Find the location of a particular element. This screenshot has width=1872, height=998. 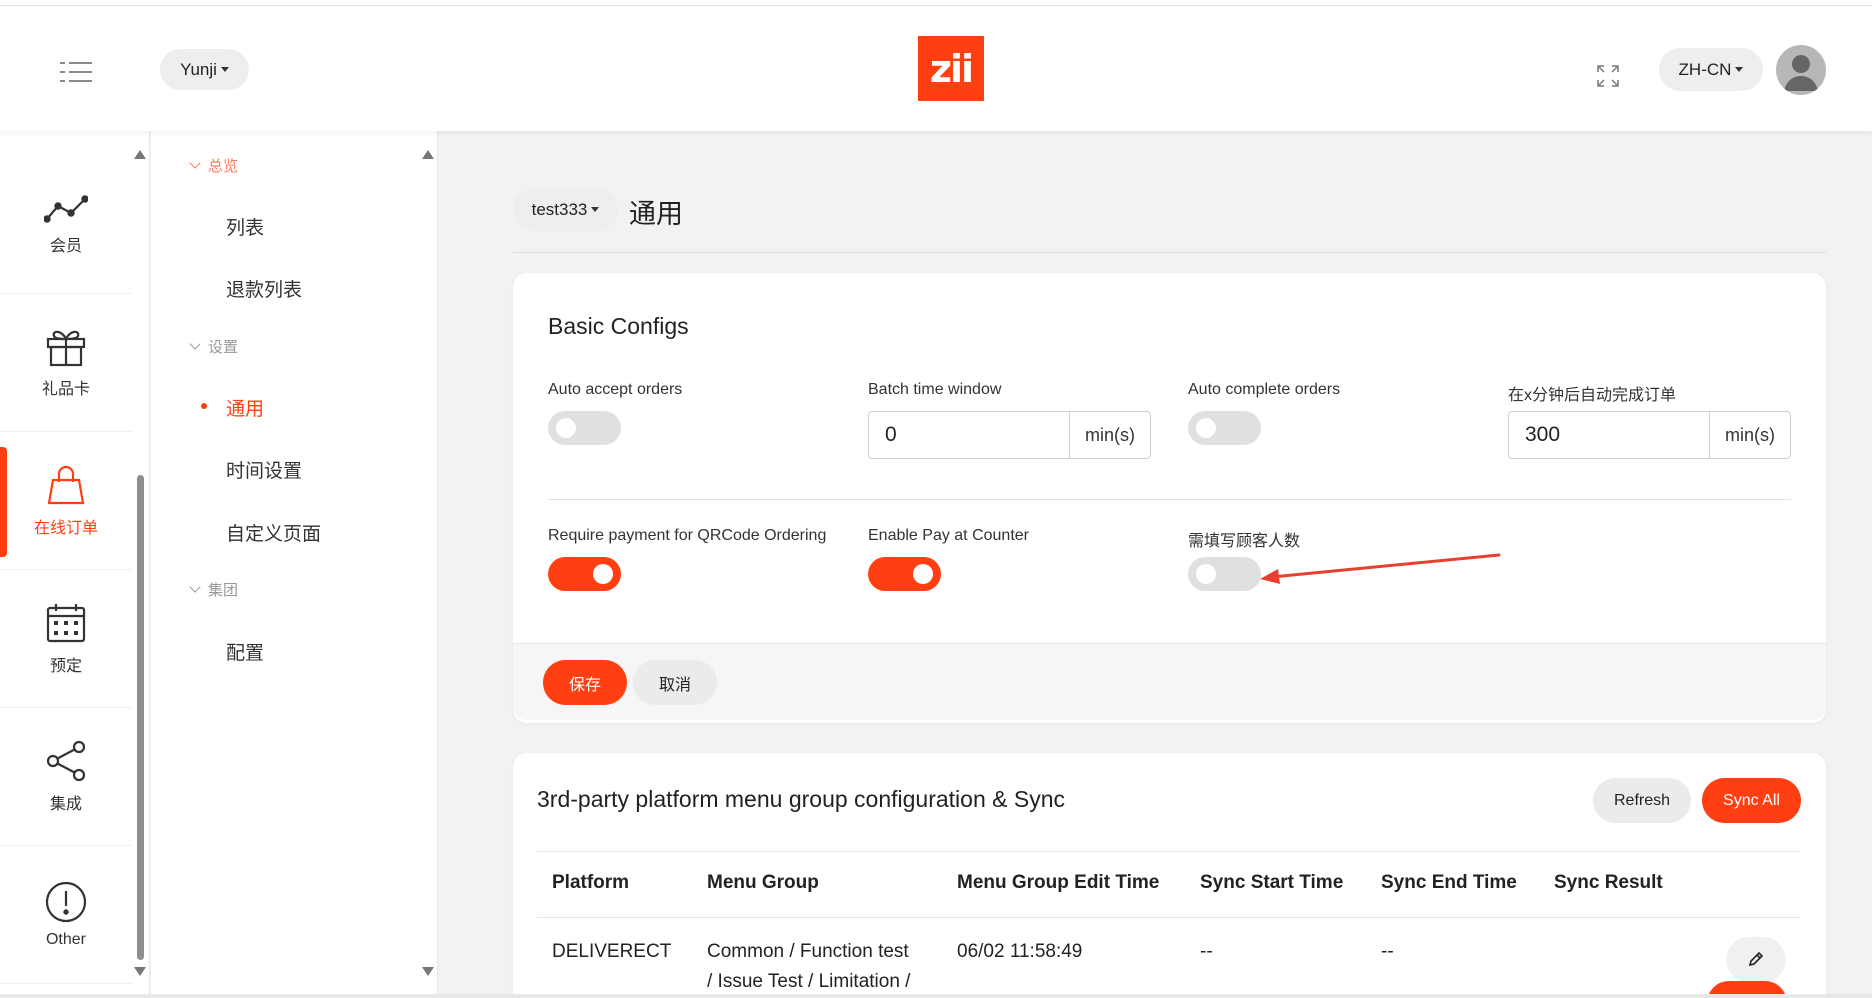

require-payment-label: Require payment for QRCode Ordering is located at coordinates (687, 535).